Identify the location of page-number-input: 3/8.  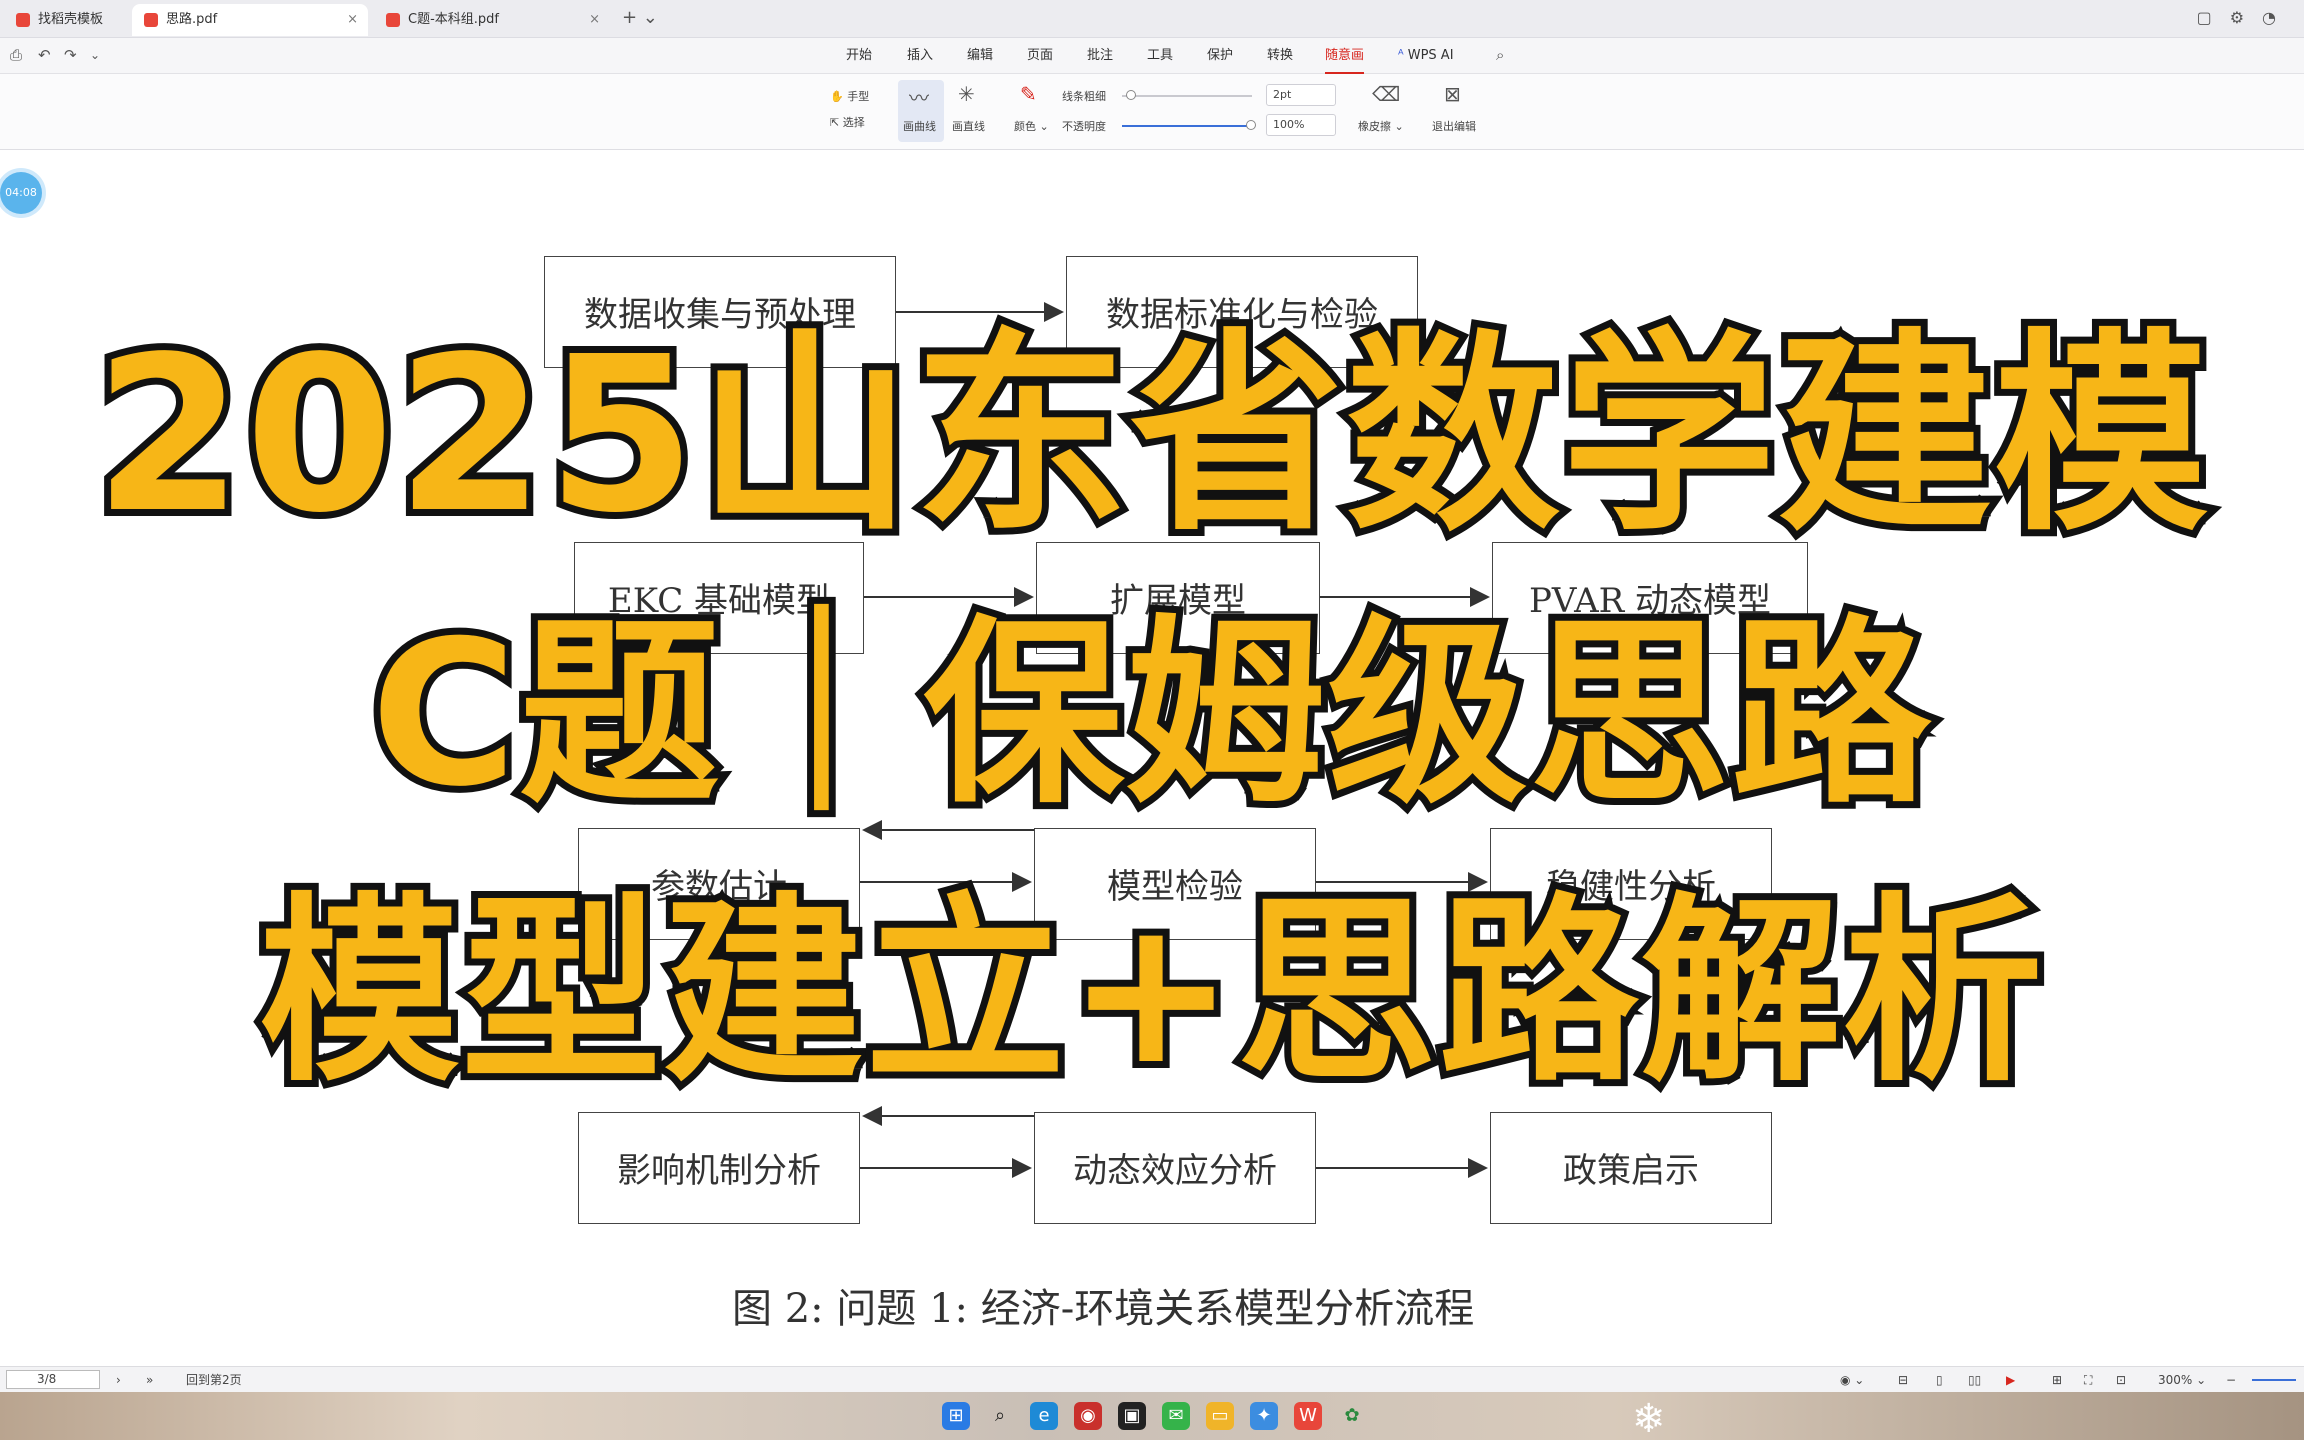
(53, 1379).